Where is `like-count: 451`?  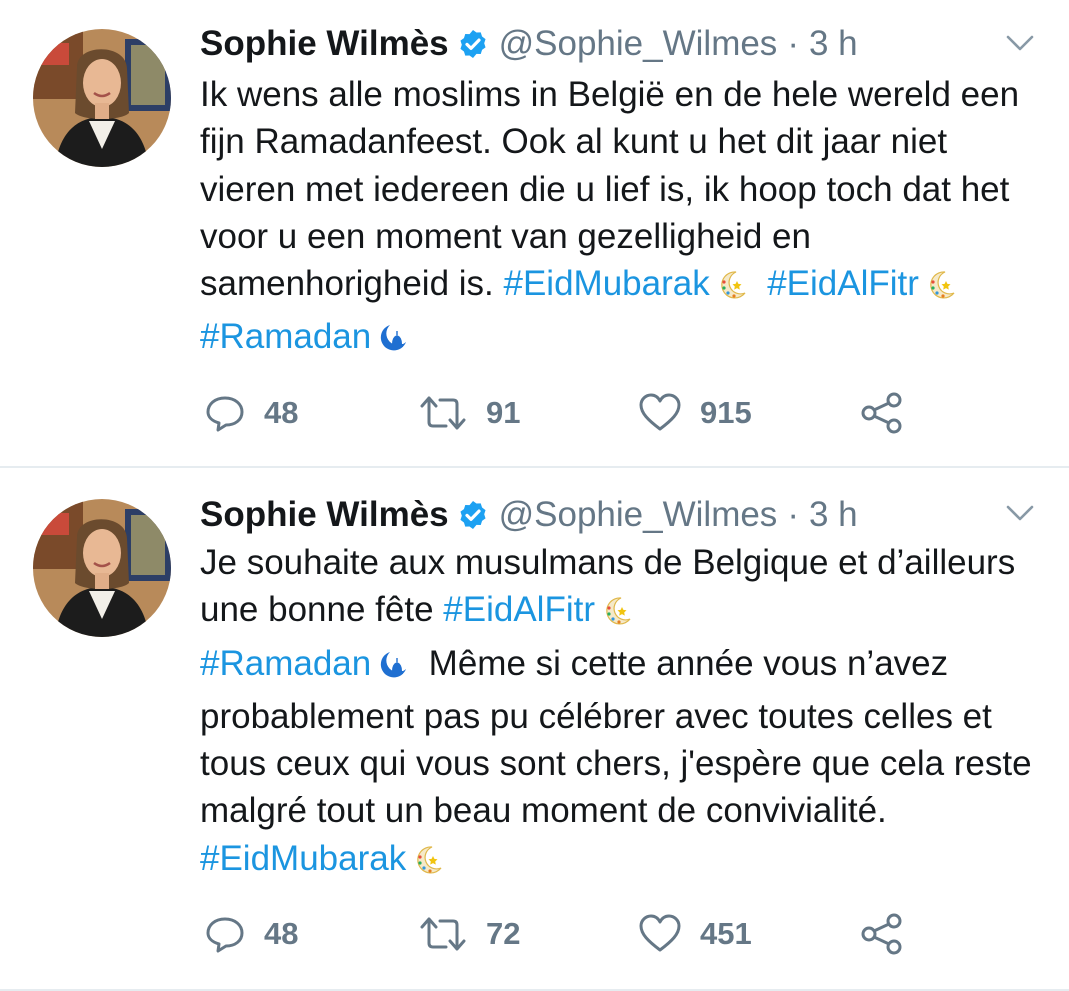
like-count: 451 is located at coordinates (726, 933).